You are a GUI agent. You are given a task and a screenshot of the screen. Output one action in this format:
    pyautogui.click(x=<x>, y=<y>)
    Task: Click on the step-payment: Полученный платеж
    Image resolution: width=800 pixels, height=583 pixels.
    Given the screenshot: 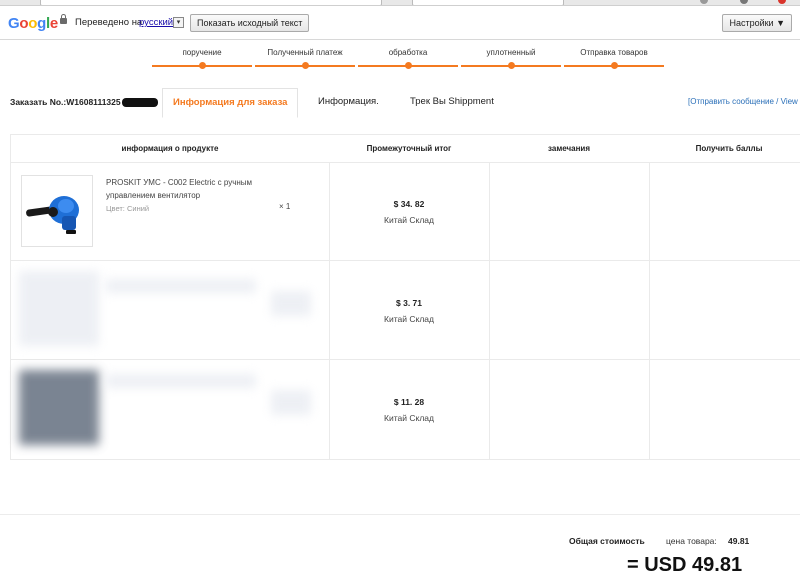 What is the action you would take?
    pyautogui.click(x=305, y=58)
    